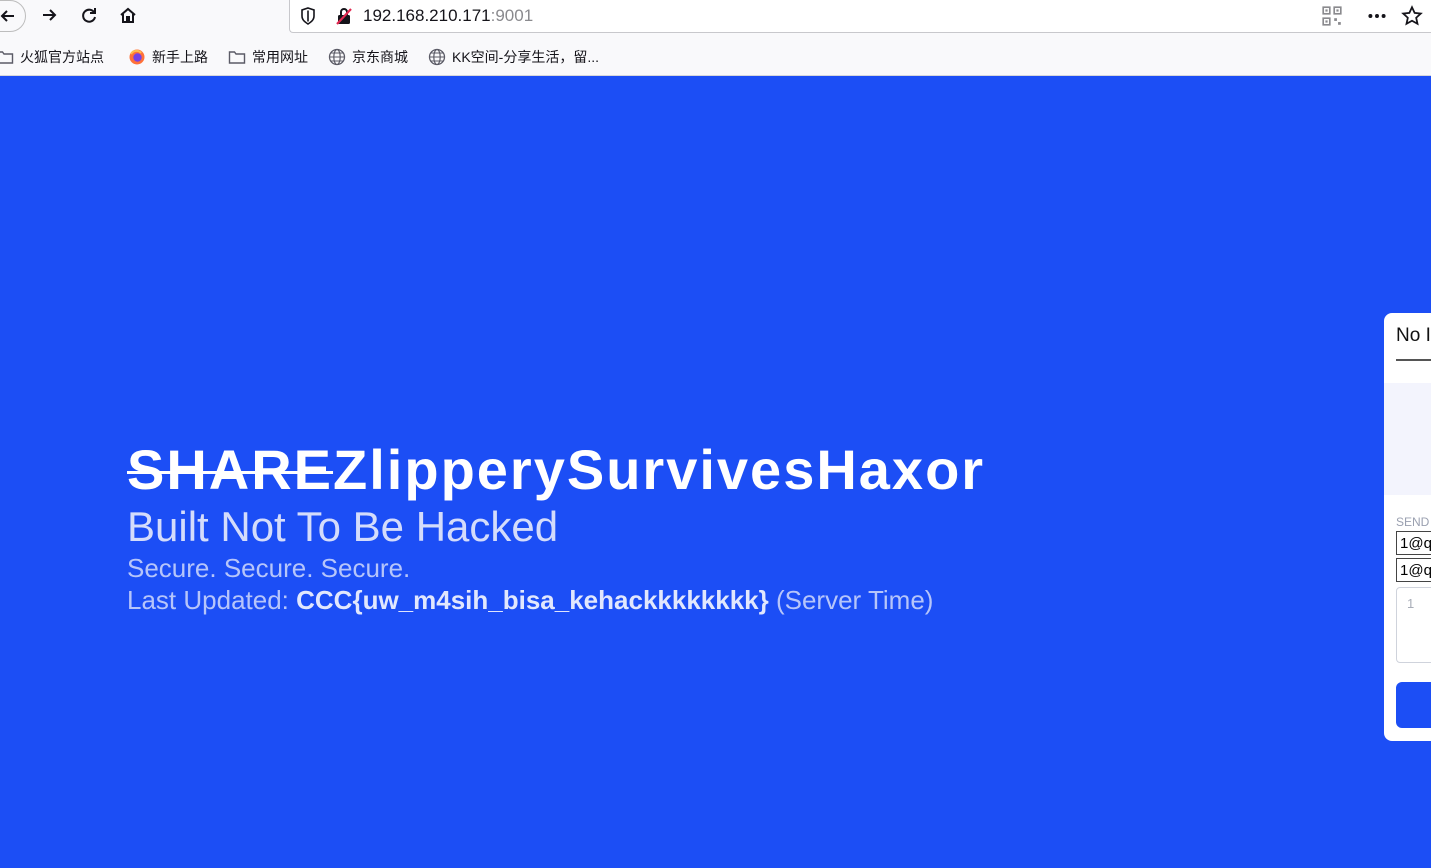 This screenshot has width=1431, height=868. I want to click on side-panel: No I SEND 1@q 1@q 1, so click(1407, 527).